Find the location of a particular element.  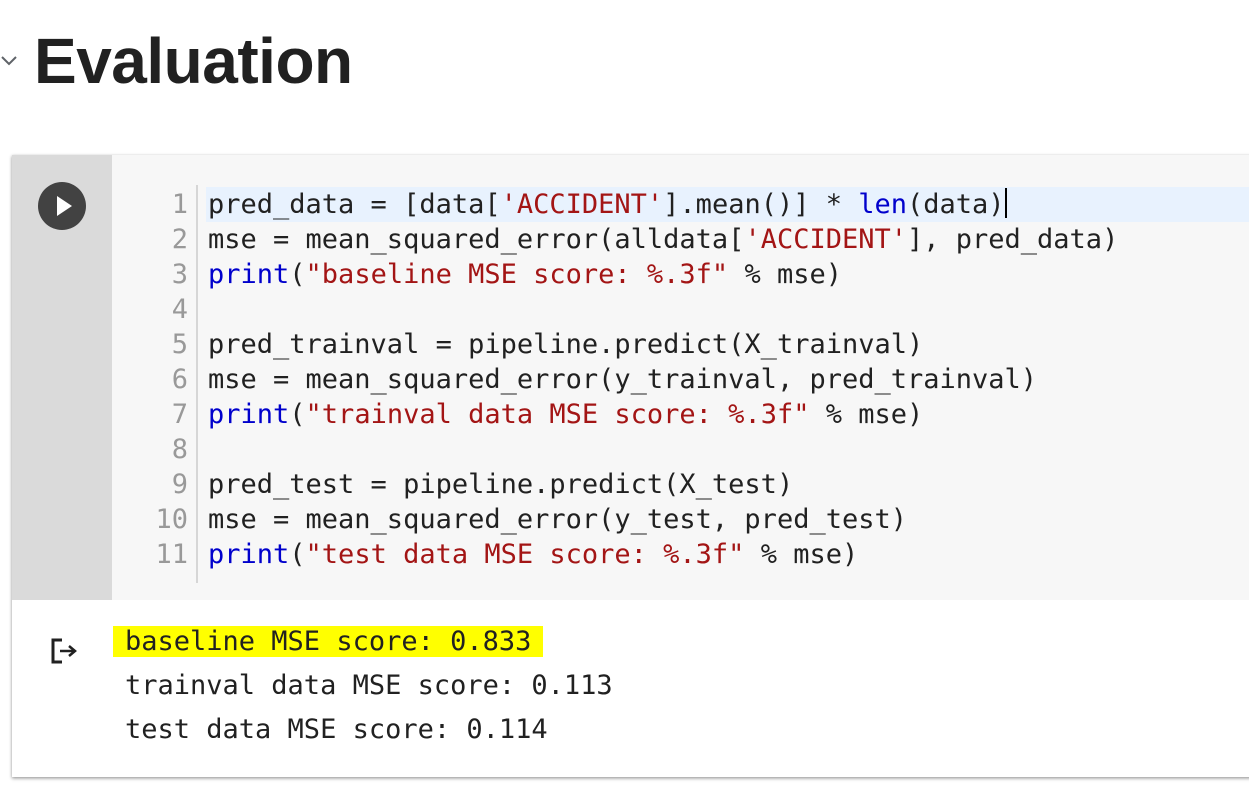

cell-gutter is located at coordinates (62, 377).